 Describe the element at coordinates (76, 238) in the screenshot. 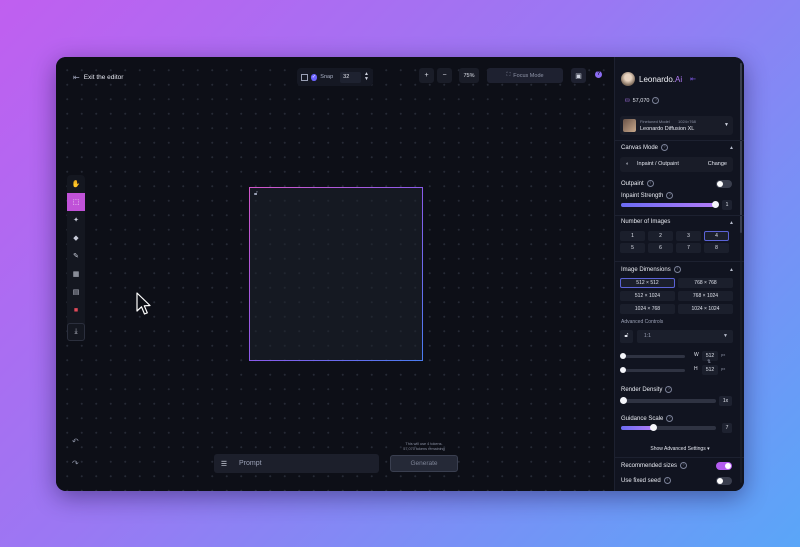

I see `tool-eraser: ◆` at that location.